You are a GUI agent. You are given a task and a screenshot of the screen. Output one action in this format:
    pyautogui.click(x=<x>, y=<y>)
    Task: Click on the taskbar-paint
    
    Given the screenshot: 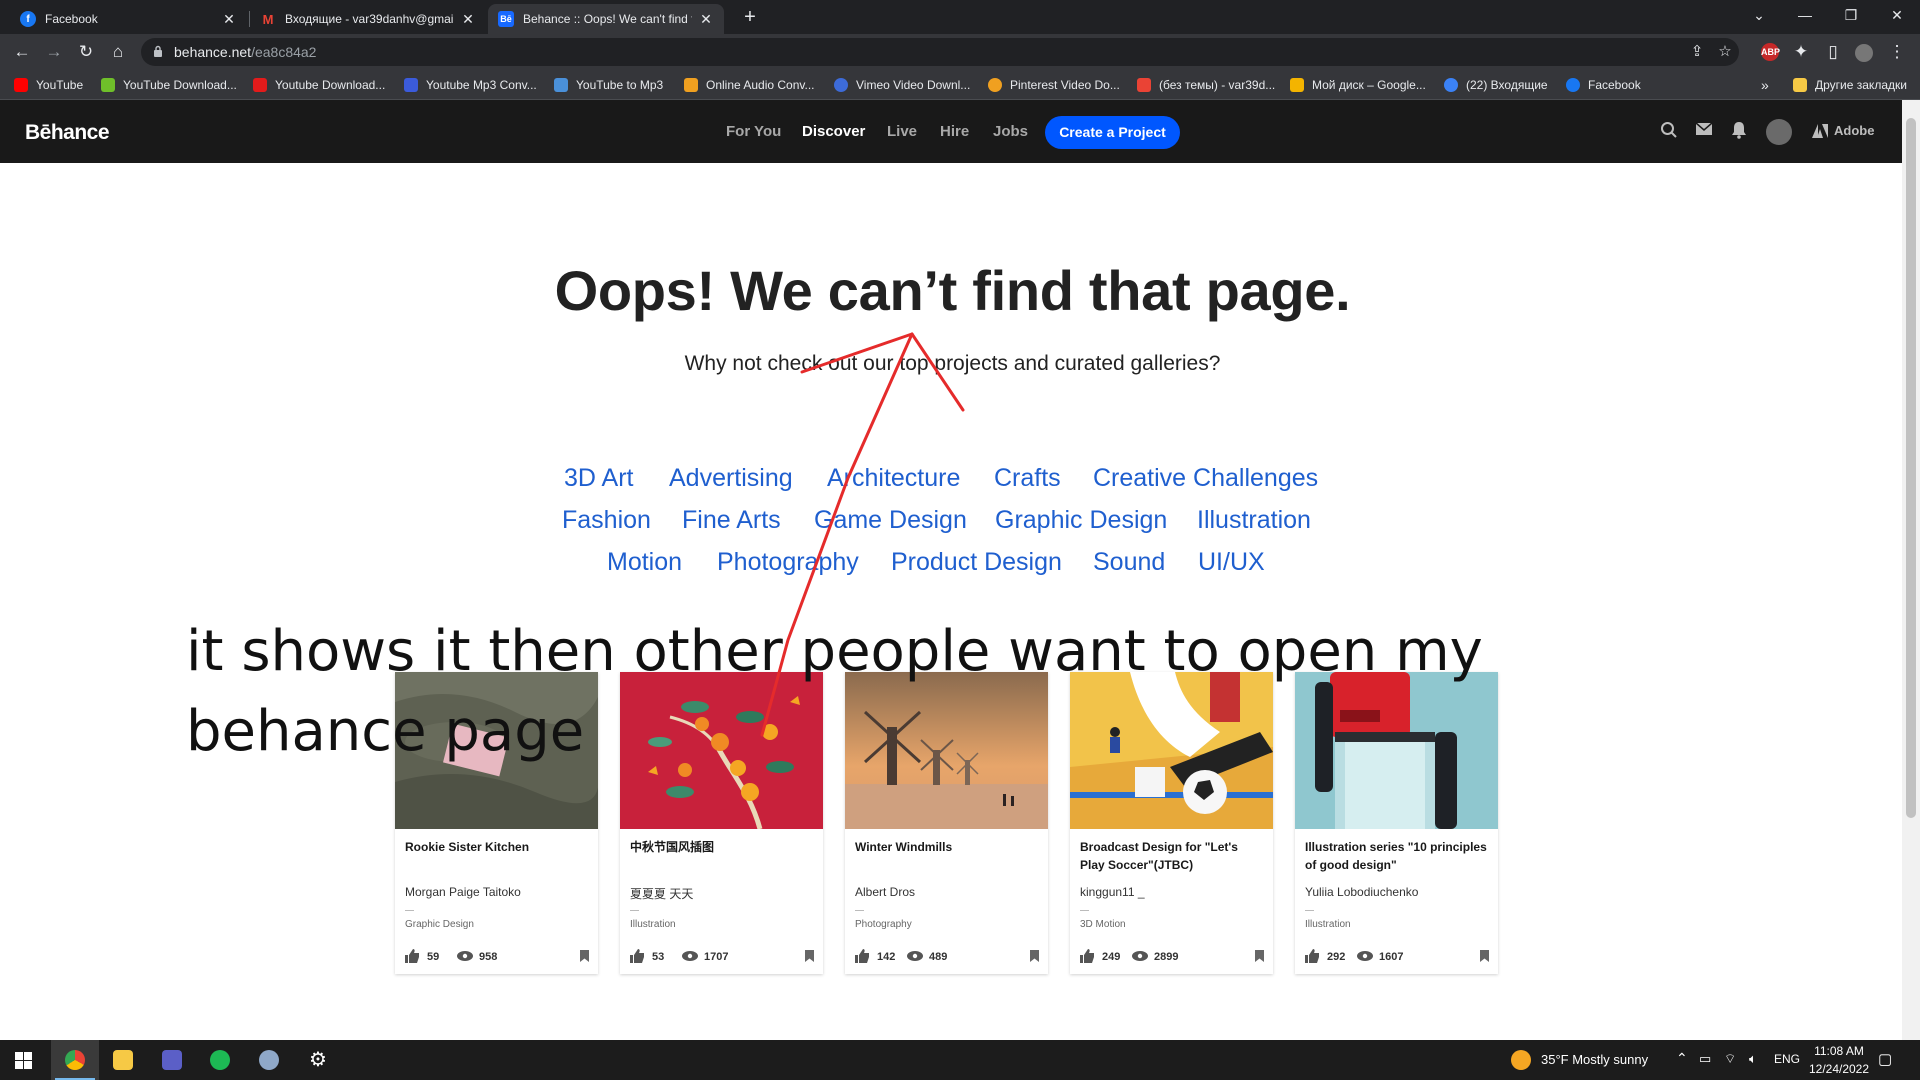 What is the action you would take?
    pyautogui.click(x=269, y=1060)
    